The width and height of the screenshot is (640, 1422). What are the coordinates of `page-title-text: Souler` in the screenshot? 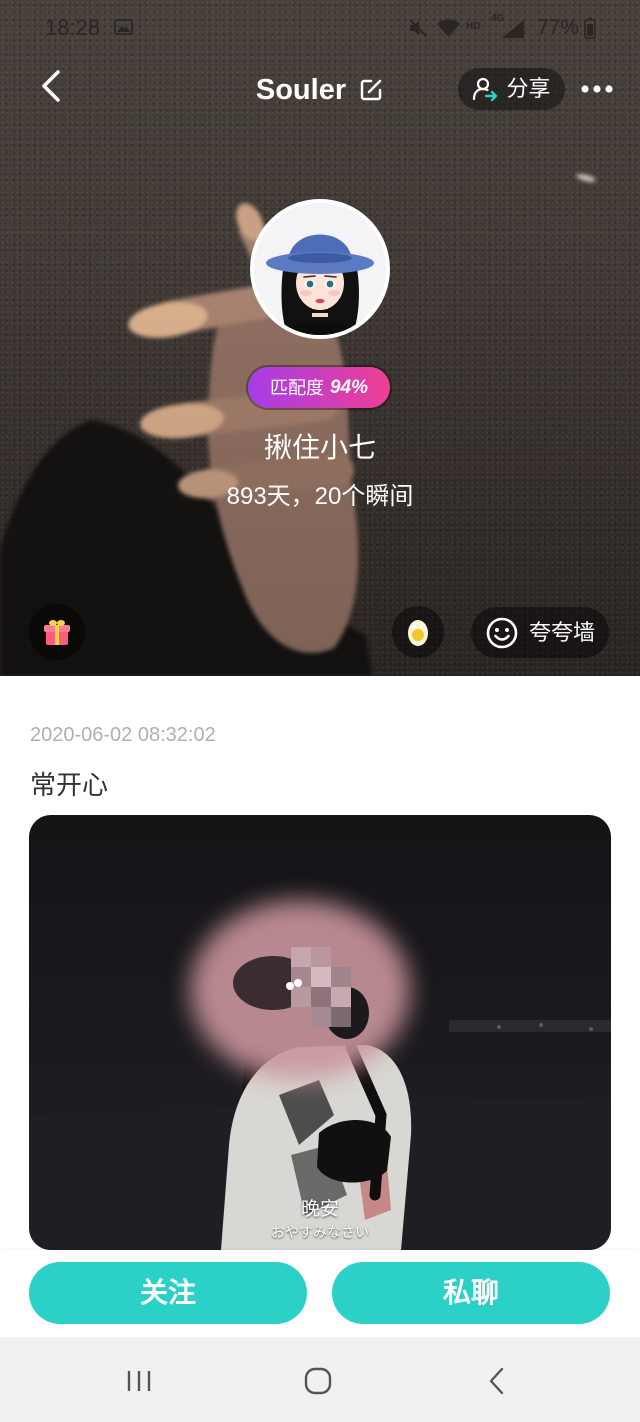 It's located at (301, 90).